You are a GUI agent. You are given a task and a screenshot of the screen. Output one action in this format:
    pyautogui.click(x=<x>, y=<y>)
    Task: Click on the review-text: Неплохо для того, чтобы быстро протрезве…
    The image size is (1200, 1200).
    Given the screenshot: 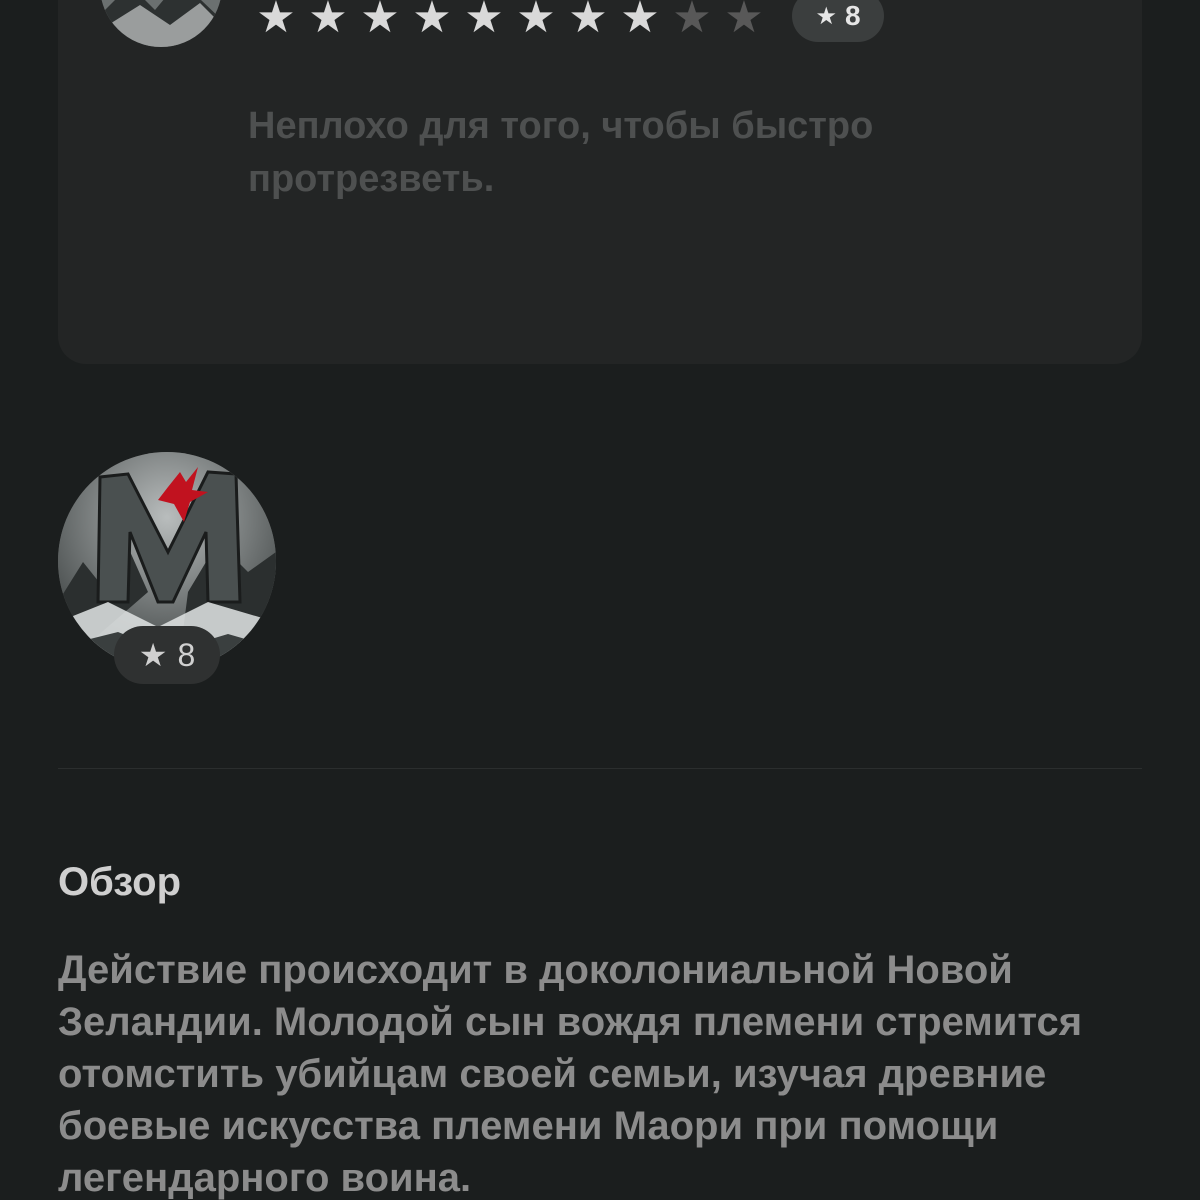 What is the action you would take?
    pyautogui.click(x=561, y=152)
    